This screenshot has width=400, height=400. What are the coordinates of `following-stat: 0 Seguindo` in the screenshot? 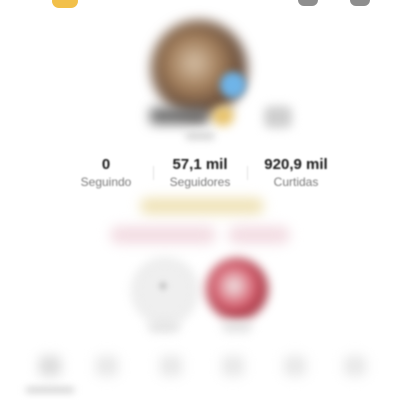 It's located at (106, 173).